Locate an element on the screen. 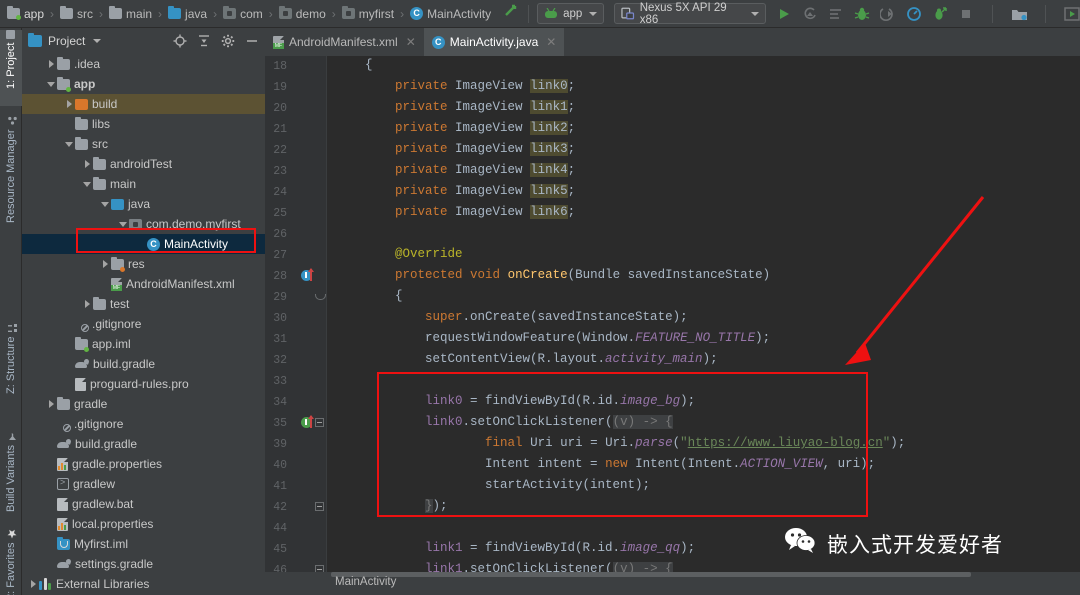 Image resolution: width=1080 pixels, height=595 pixels. tree-item: Myfirst.iml is located at coordinates (143, 544).